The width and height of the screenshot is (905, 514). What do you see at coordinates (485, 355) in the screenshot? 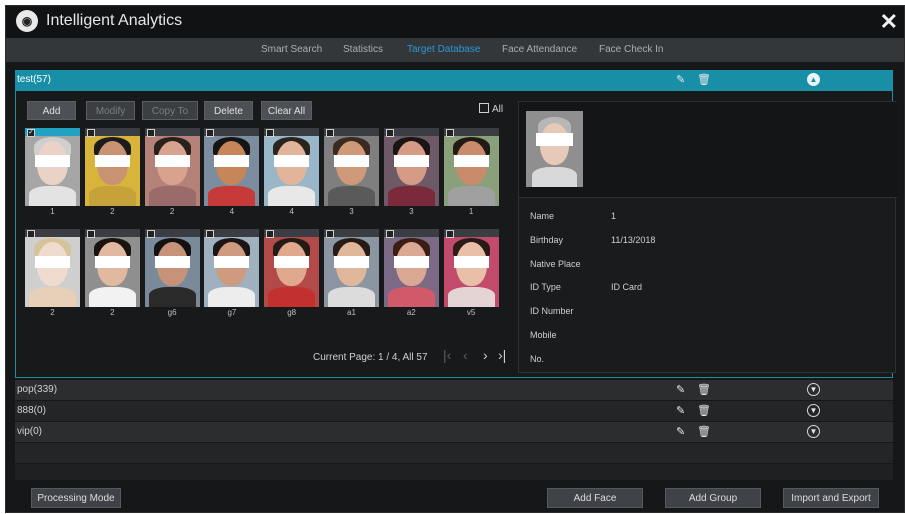
I see `next-page-icon: ›` at bounding box center [485, 355].